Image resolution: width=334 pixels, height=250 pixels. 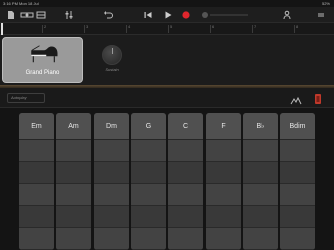 I want to click on arpeggiator-icon, so click(x=296, y=99).